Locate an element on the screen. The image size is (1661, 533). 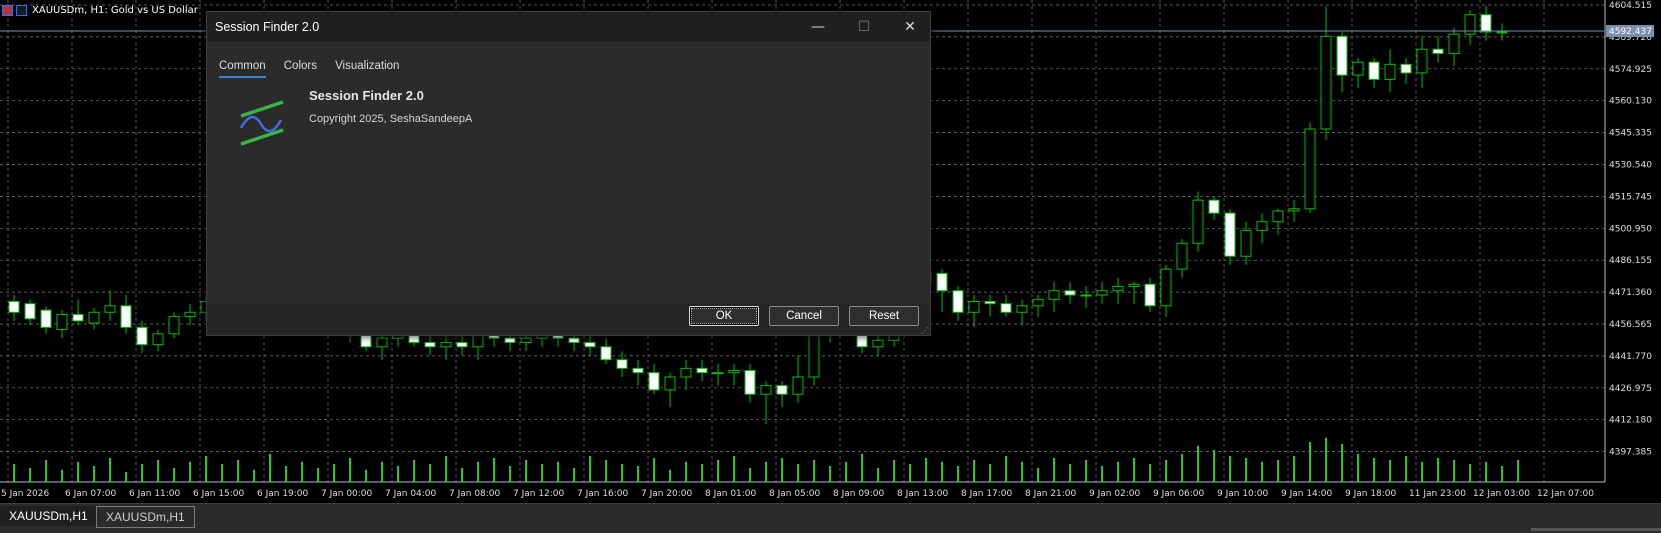
tab-colors: Colors is located at coordinates (300, 68).